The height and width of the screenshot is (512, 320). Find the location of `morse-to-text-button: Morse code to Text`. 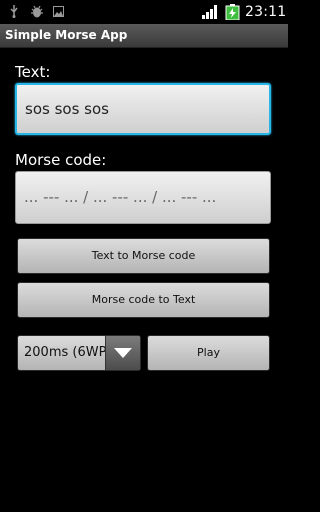

morse-to-text-button: Morse code to Text is located at coordinates (143, 300).